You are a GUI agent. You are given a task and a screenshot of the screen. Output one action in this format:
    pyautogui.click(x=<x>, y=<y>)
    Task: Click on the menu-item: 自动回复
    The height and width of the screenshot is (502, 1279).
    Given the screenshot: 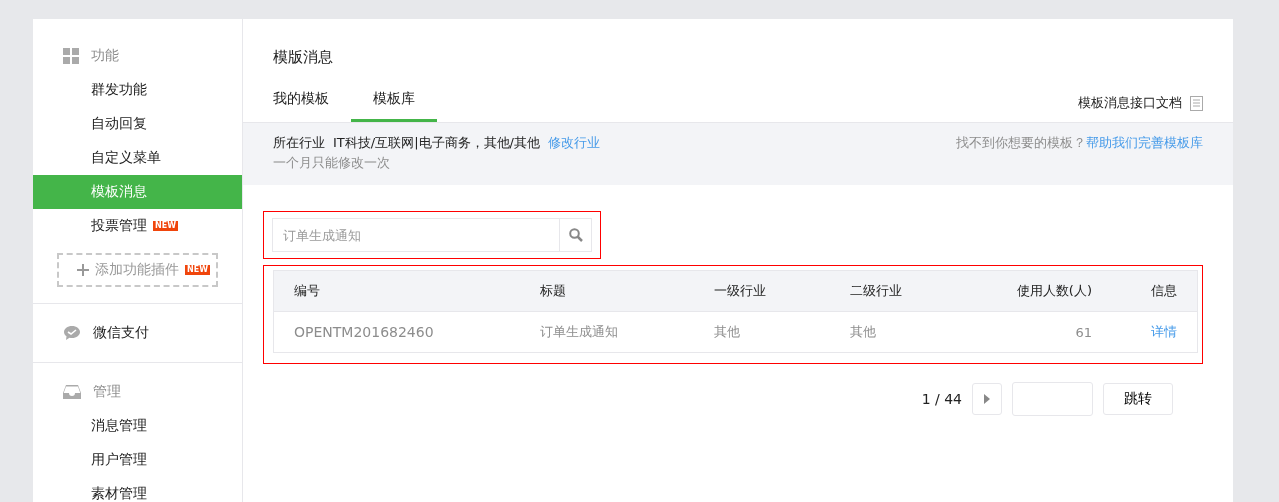 What is the action you would take?
    pyautogui.click(x=137, y=124)
    